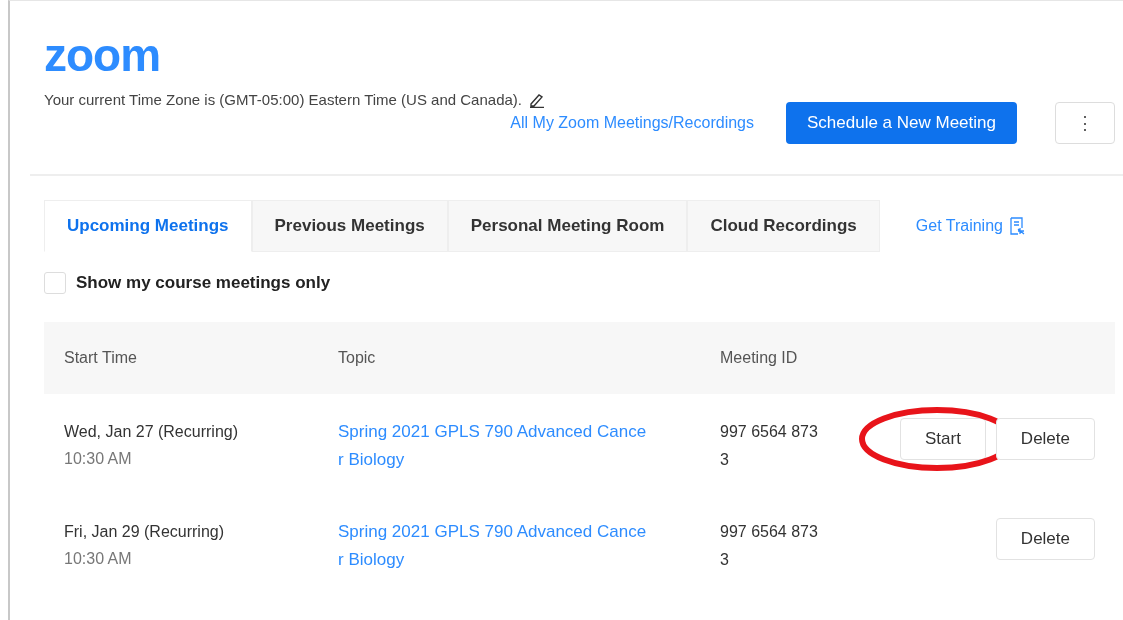 Image resolution: width=1123 pixels, height=620 pixels. Describe the element at coordinates (145, 532) in the screenshot. I see `meeting-date: Fri, Jan 29 (Recurring)` at that location.